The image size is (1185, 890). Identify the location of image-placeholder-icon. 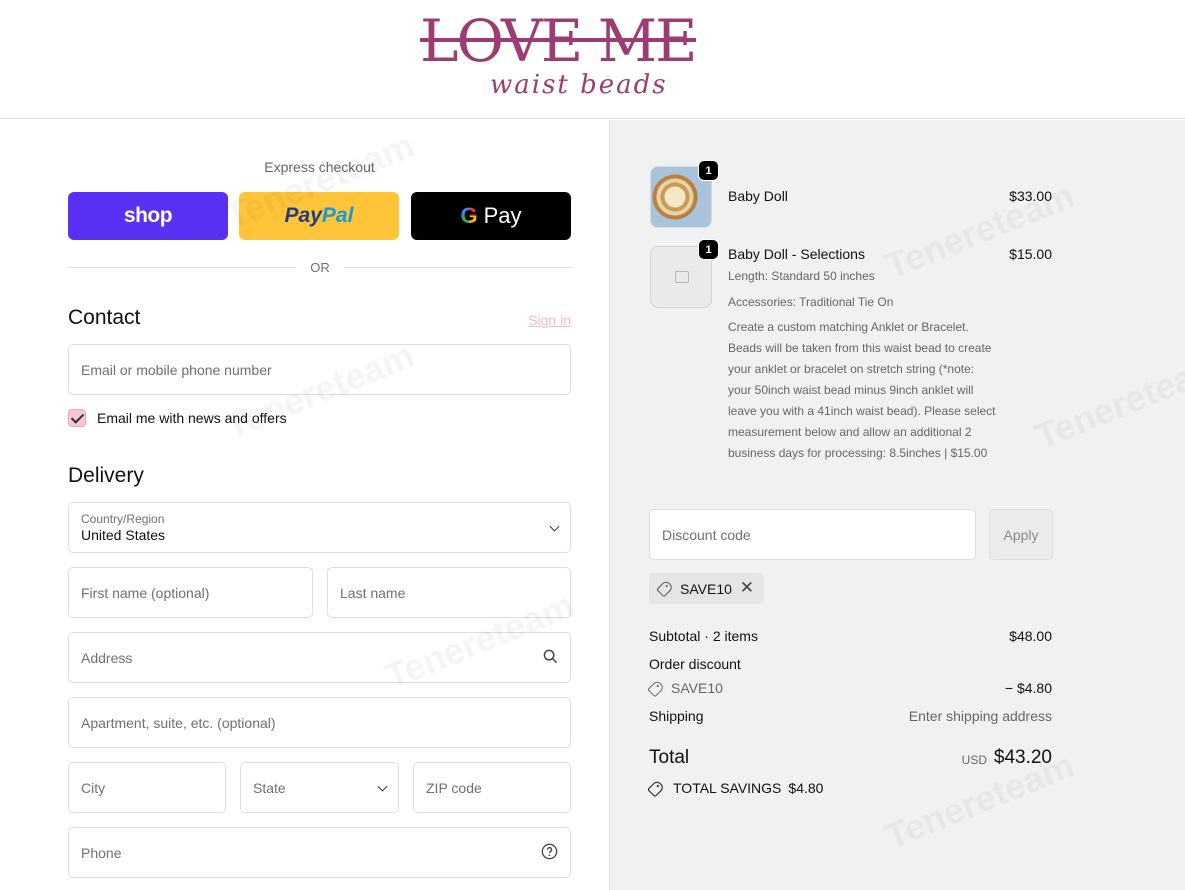
(682, 277).